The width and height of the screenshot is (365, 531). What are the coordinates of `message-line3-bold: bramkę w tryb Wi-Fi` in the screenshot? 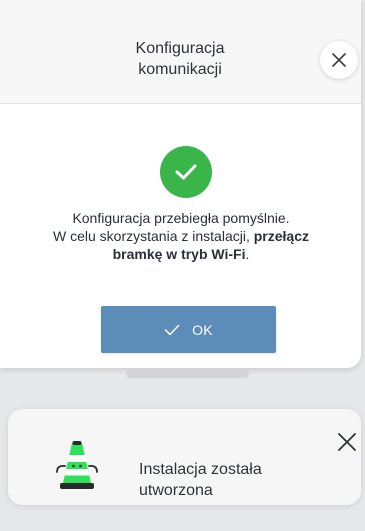 It's located at (179, 254).